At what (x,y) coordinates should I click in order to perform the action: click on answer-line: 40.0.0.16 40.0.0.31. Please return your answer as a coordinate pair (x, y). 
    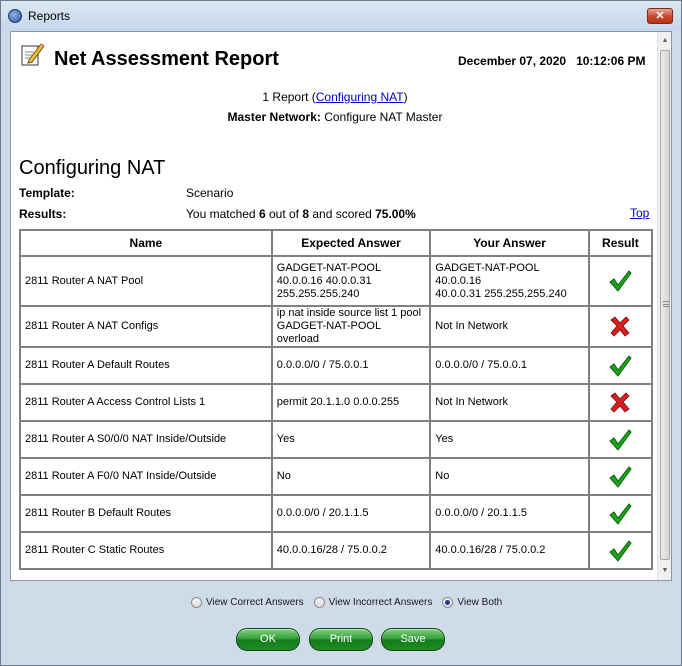
    Looking at the image, I should click on (324, 280).